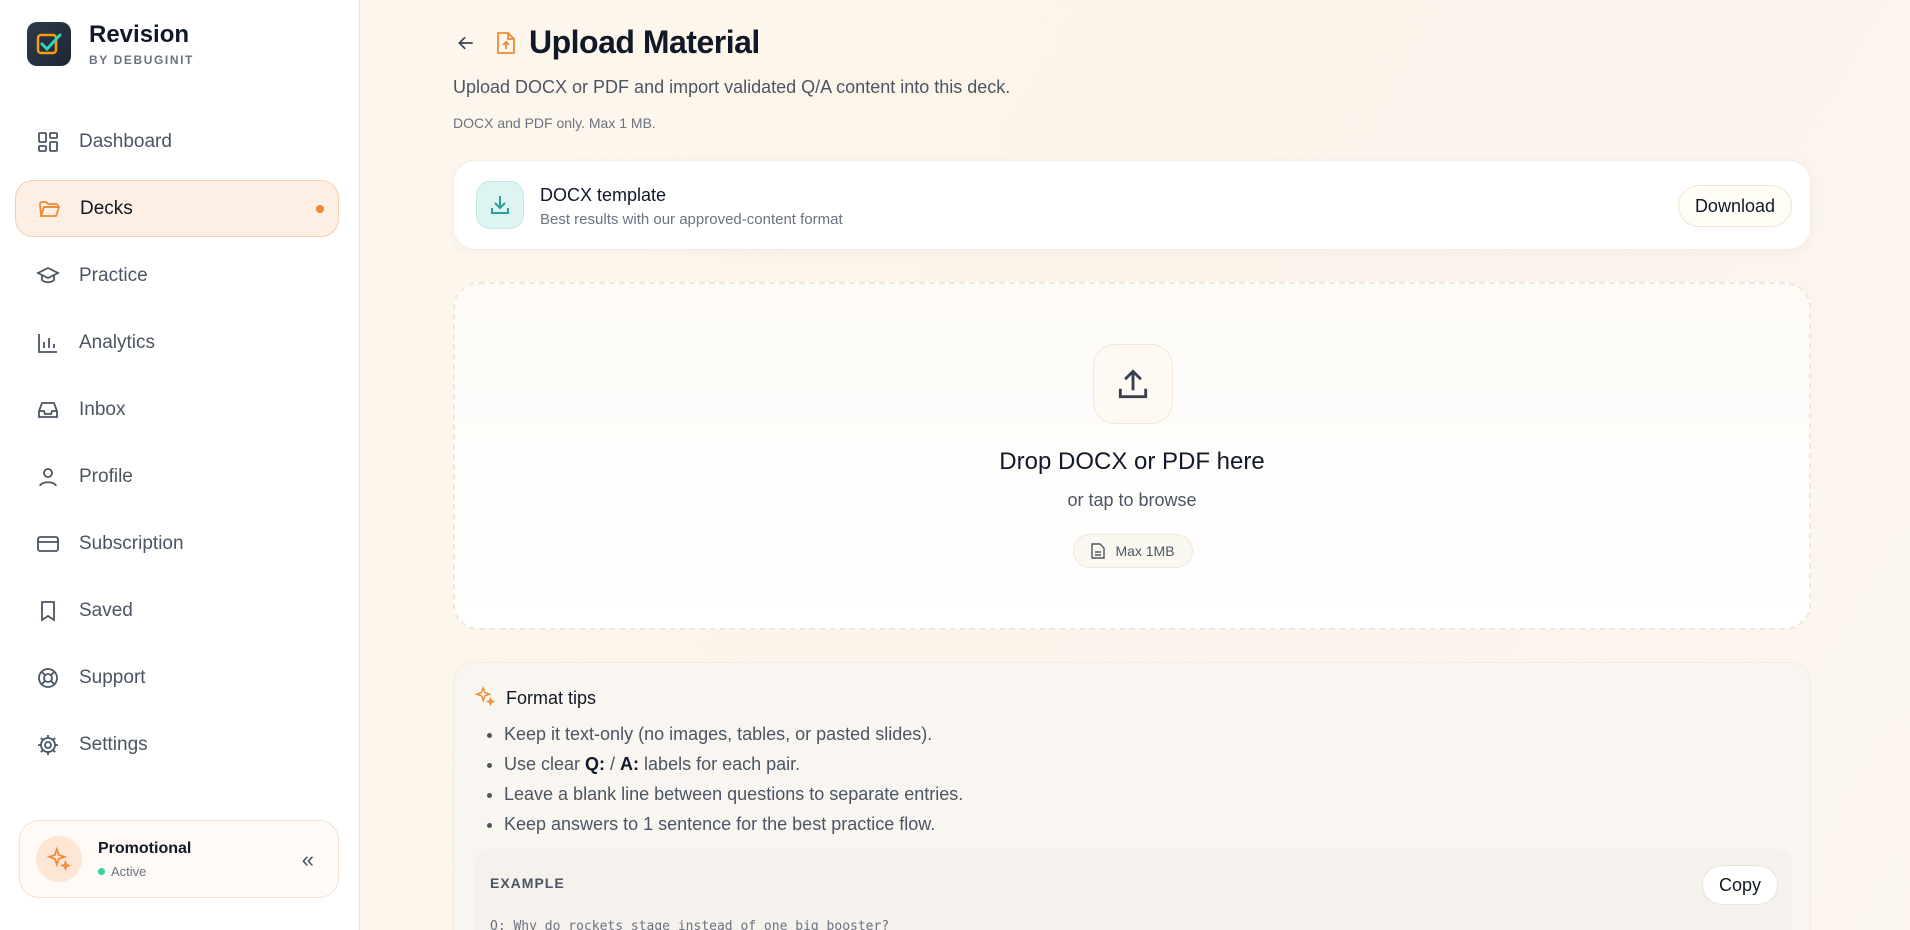 The image size is (1910, 930). What do you see at coordinates (101, 871) in the screenshot?
I see `status-dot` at bounding box center [101, 871].